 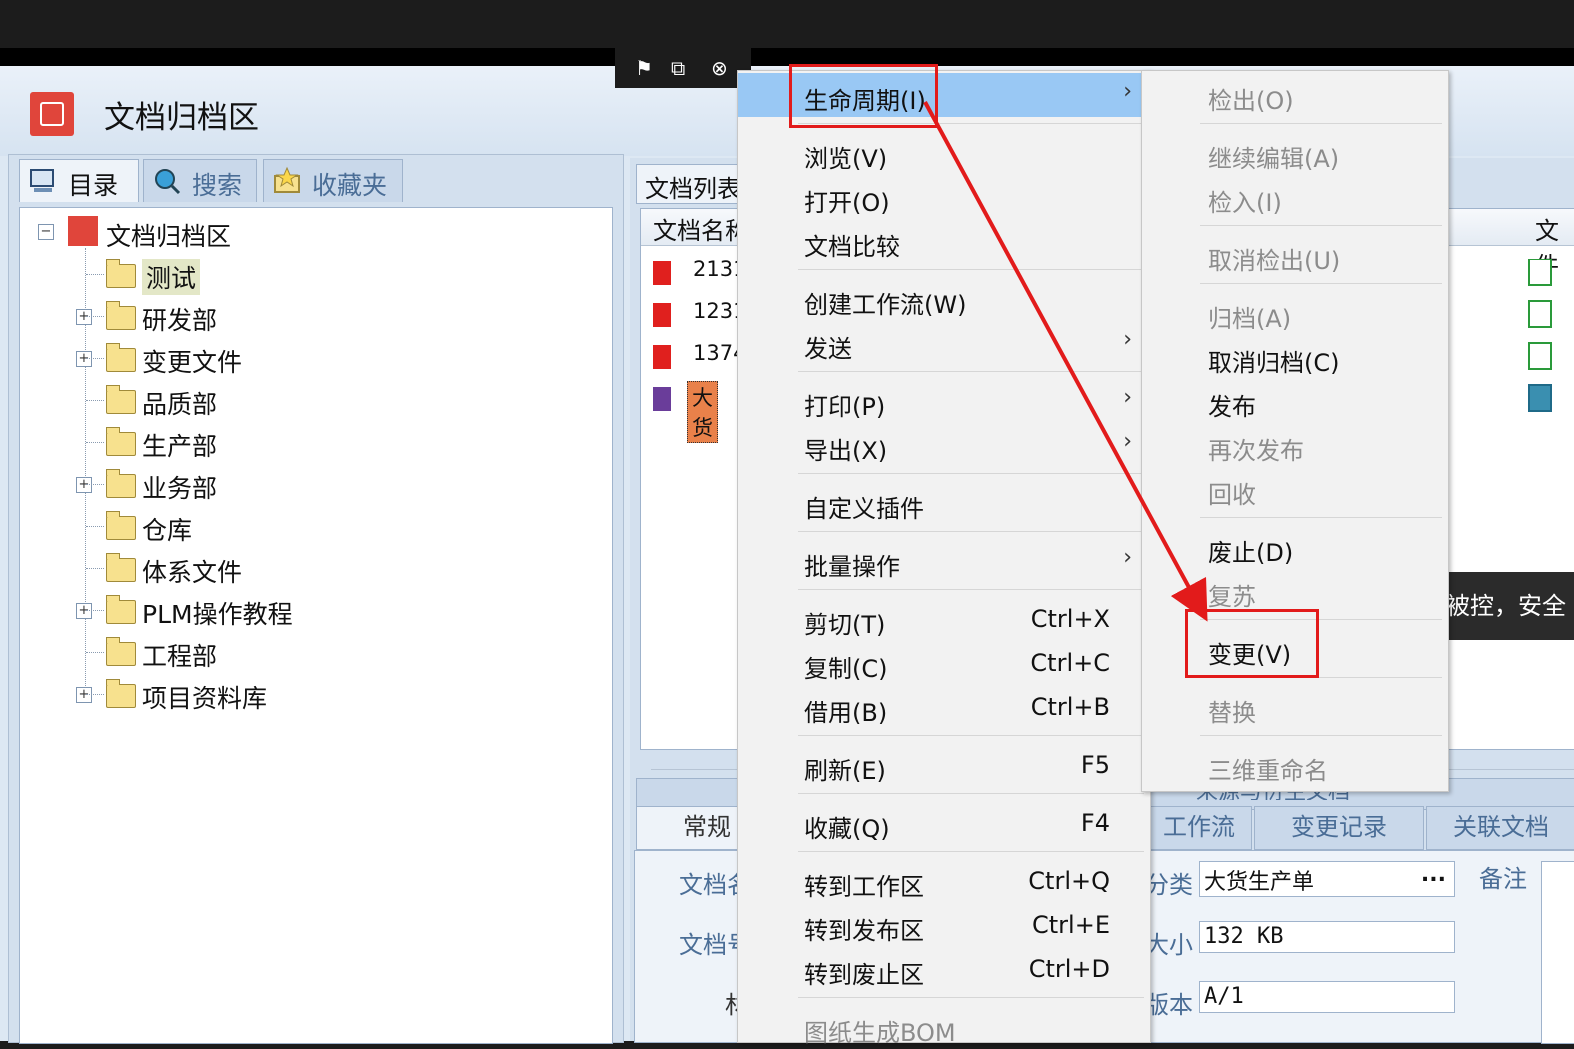 What do you see at coordinates (1327, 937) in the screenshot?
I see `size-field: 132 KB` at bounding box center [1327, 937].